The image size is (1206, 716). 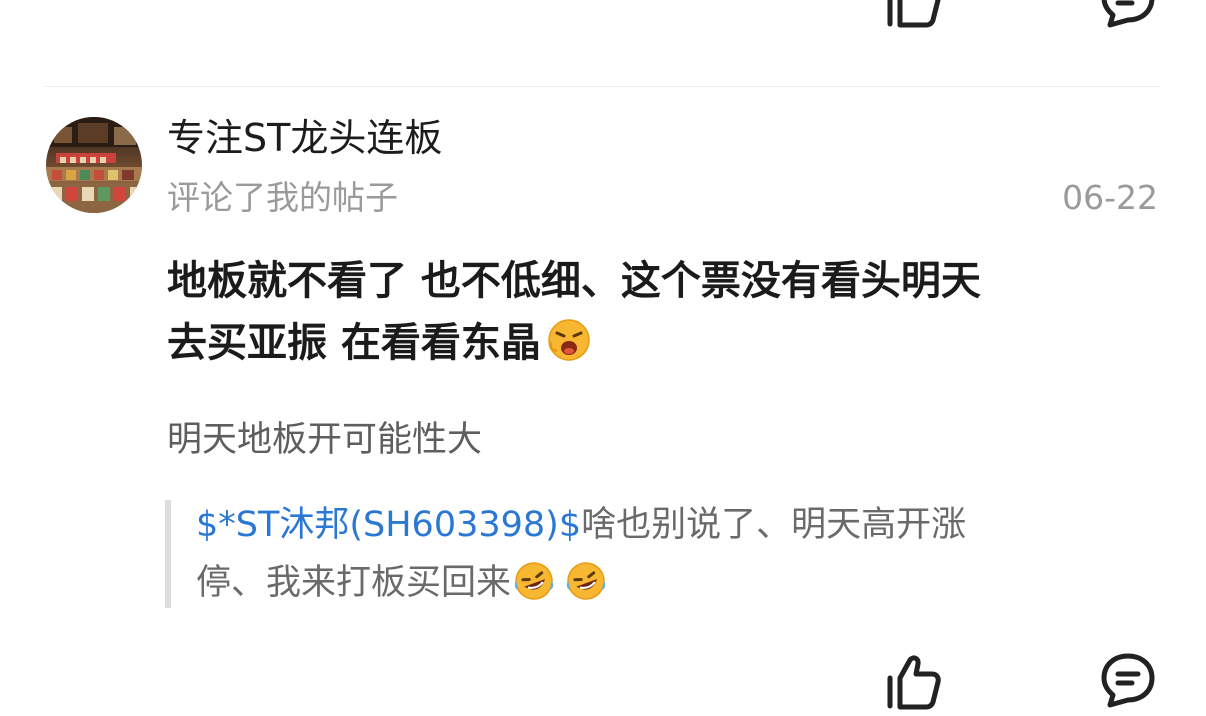 What do you see at coordinates (354, 343) in the screenshot?
I see `comment-body-line-2-text: 去买亚振 在看看东晶` at bounding box center [354, 343].